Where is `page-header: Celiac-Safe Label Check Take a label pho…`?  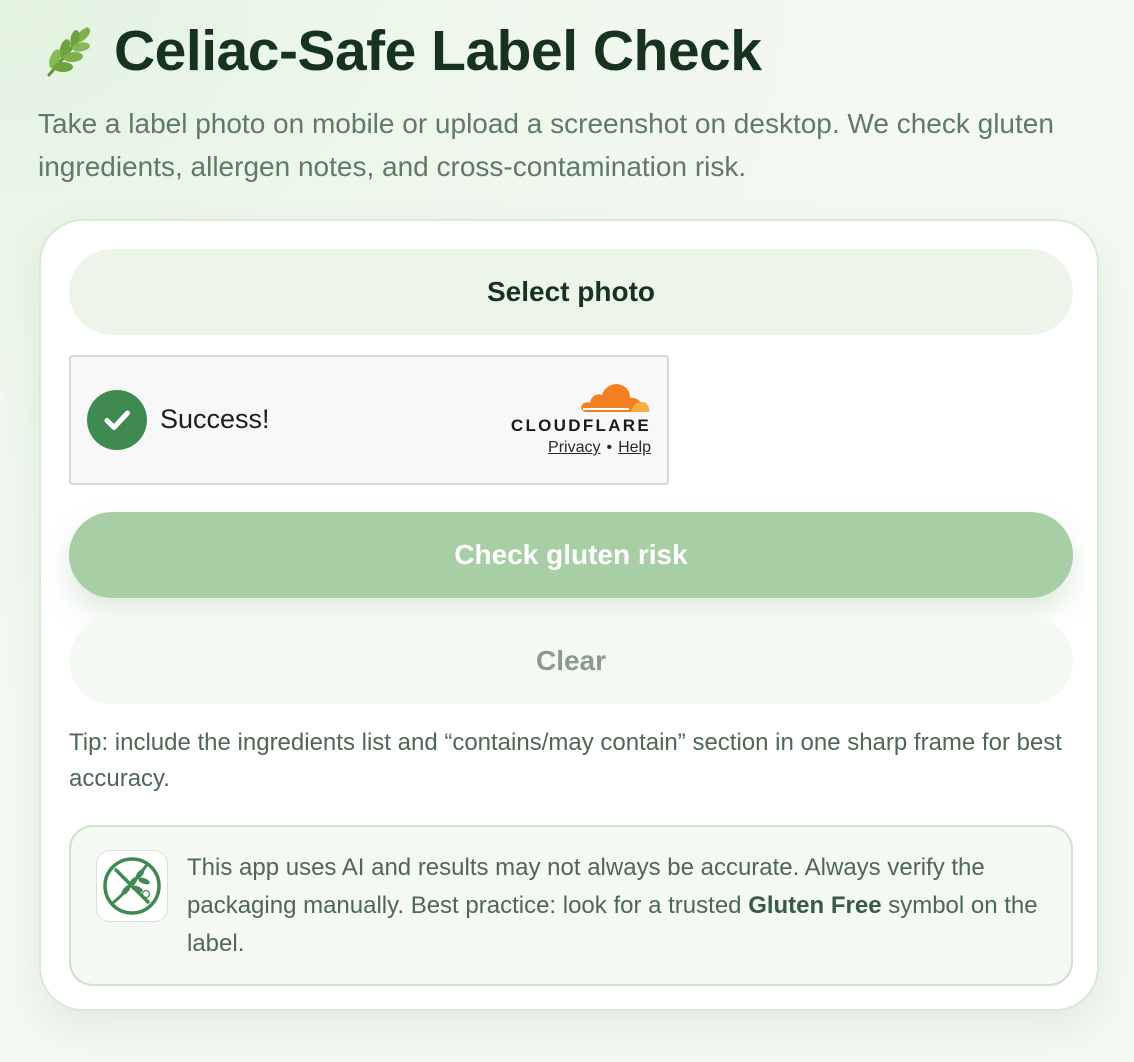 page-header: Celiac-Safe Label Check Take a label pho… is located at coordinates (568, 103).